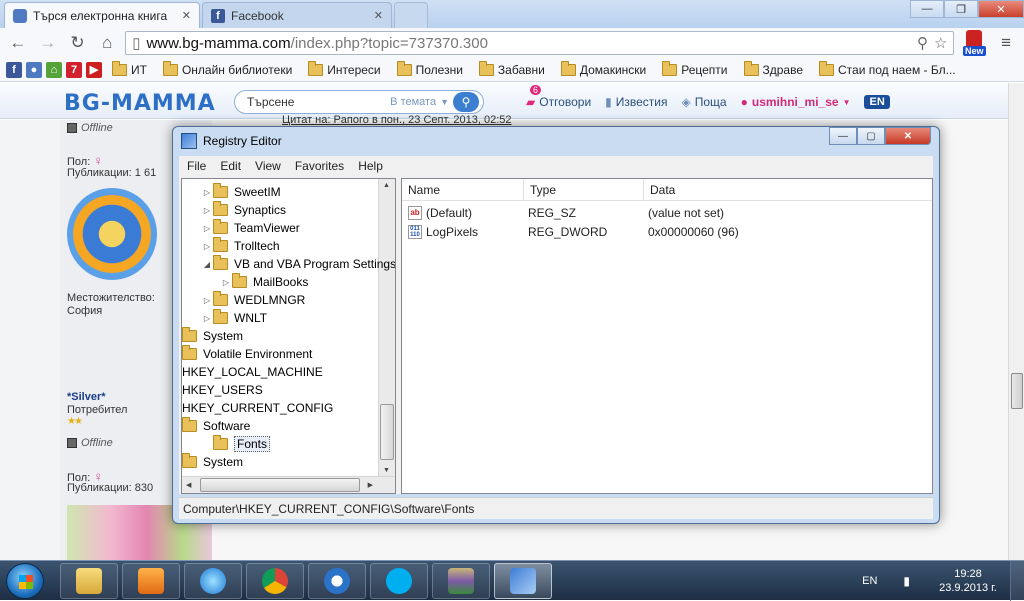  Describe the element at coordinates (18, 43) in the screenshot. I see `back-arrow-icon: ←` at that location.